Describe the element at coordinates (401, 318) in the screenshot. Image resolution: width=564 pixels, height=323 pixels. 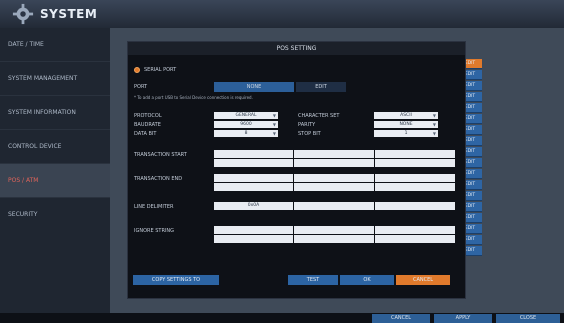
I see `cancel-button: CANCEL` at that location.